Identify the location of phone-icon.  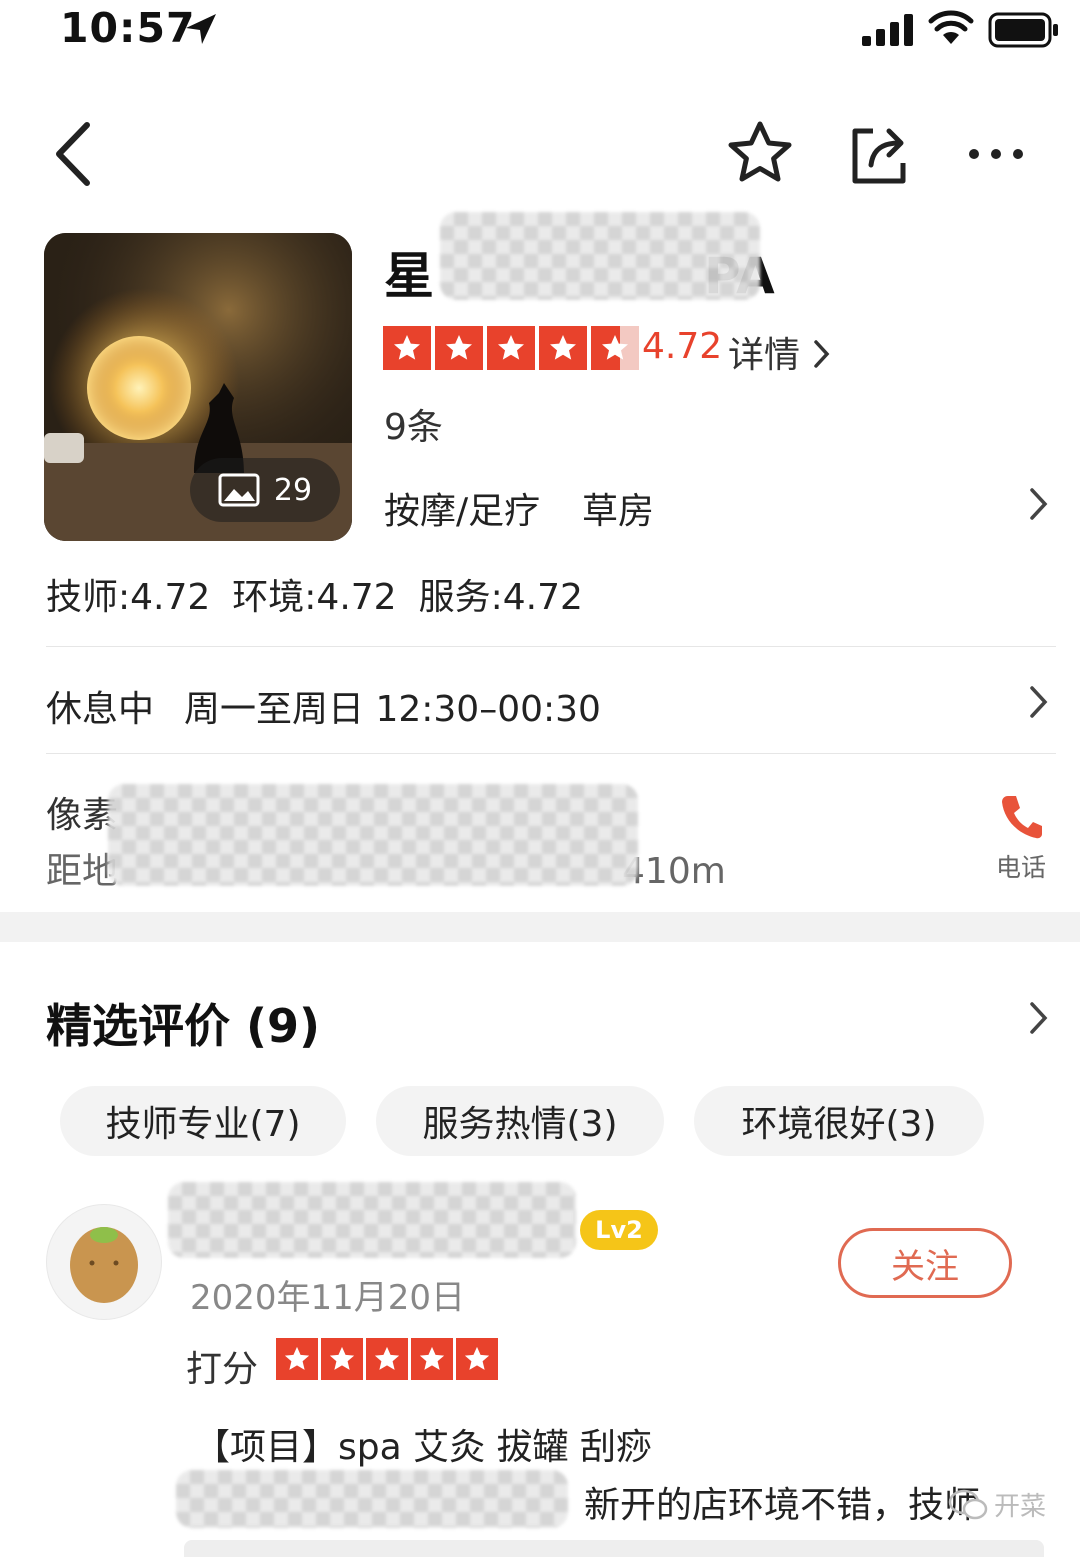
(1022, 817).